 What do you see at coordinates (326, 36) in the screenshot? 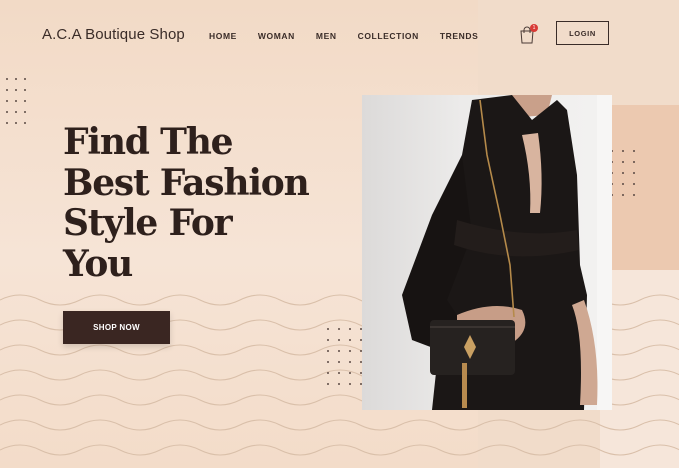
I see `nav-men: MEN` at bounding box center [326, 36].